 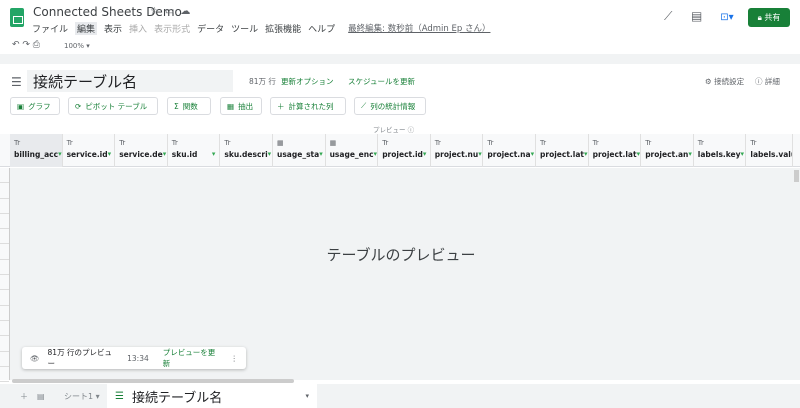 I want to click on menu-item: 拡張機能, so click(x=283, y=28).